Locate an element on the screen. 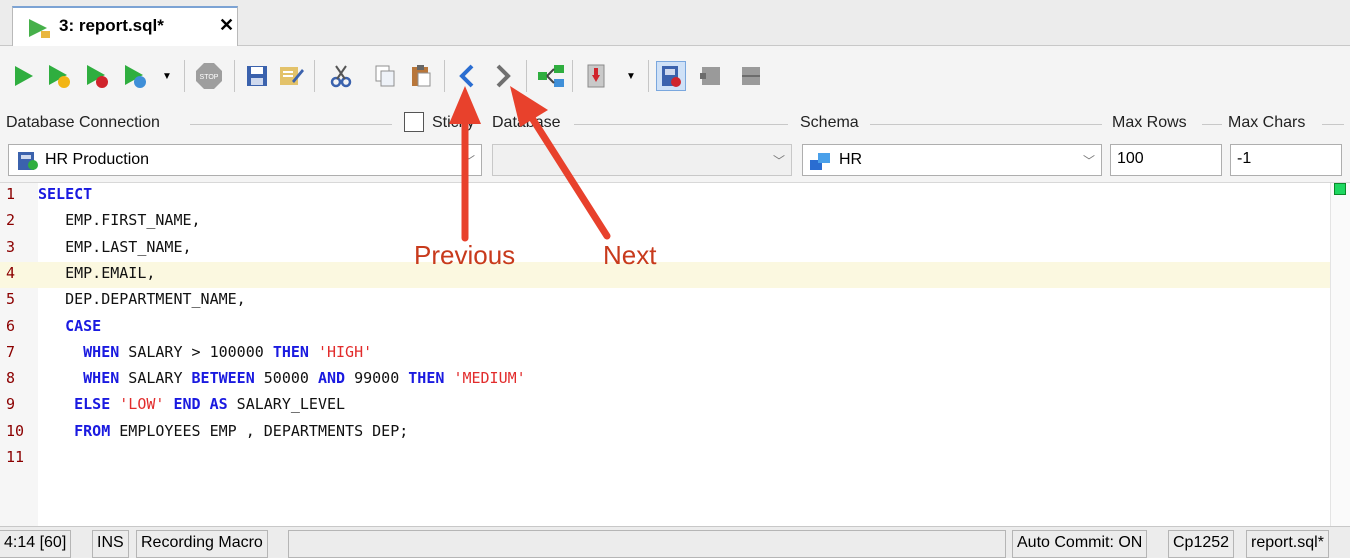  schema-select: HR ﹀ is located at coordinates (952, 160).